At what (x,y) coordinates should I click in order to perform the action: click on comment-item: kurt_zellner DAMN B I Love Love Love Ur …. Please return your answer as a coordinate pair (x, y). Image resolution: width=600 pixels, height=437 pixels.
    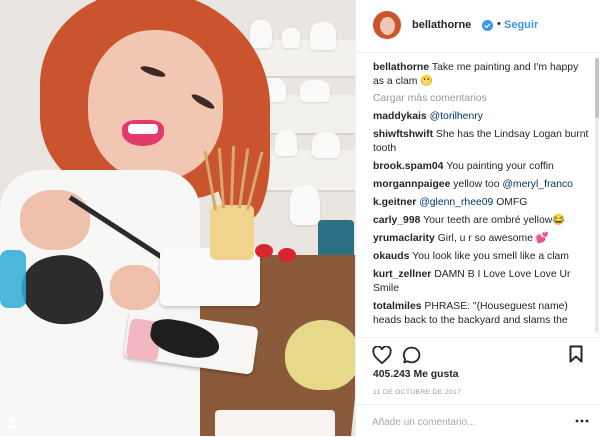
    Looking at the image, I should click on (482, 282).